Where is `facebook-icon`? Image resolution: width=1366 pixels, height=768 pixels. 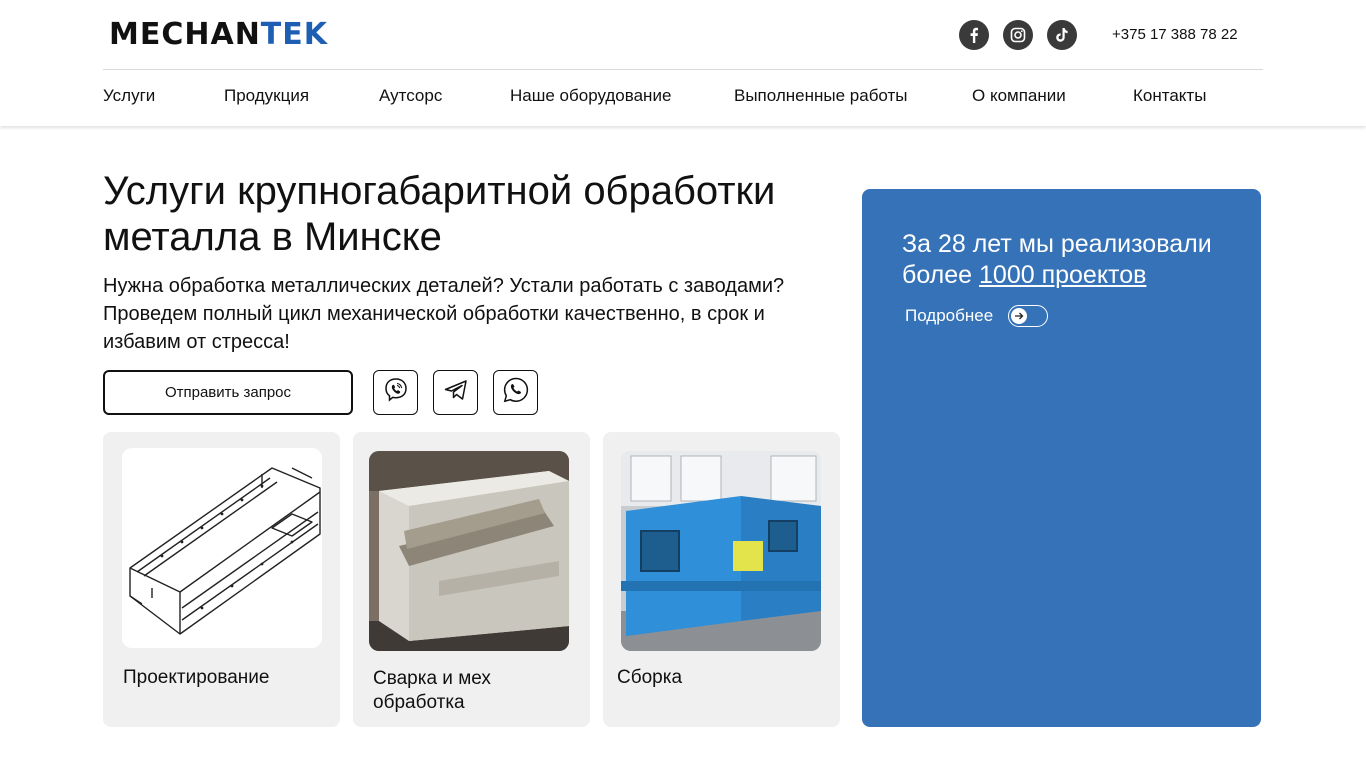
facebook-icon is located at coordinates (974, 35).